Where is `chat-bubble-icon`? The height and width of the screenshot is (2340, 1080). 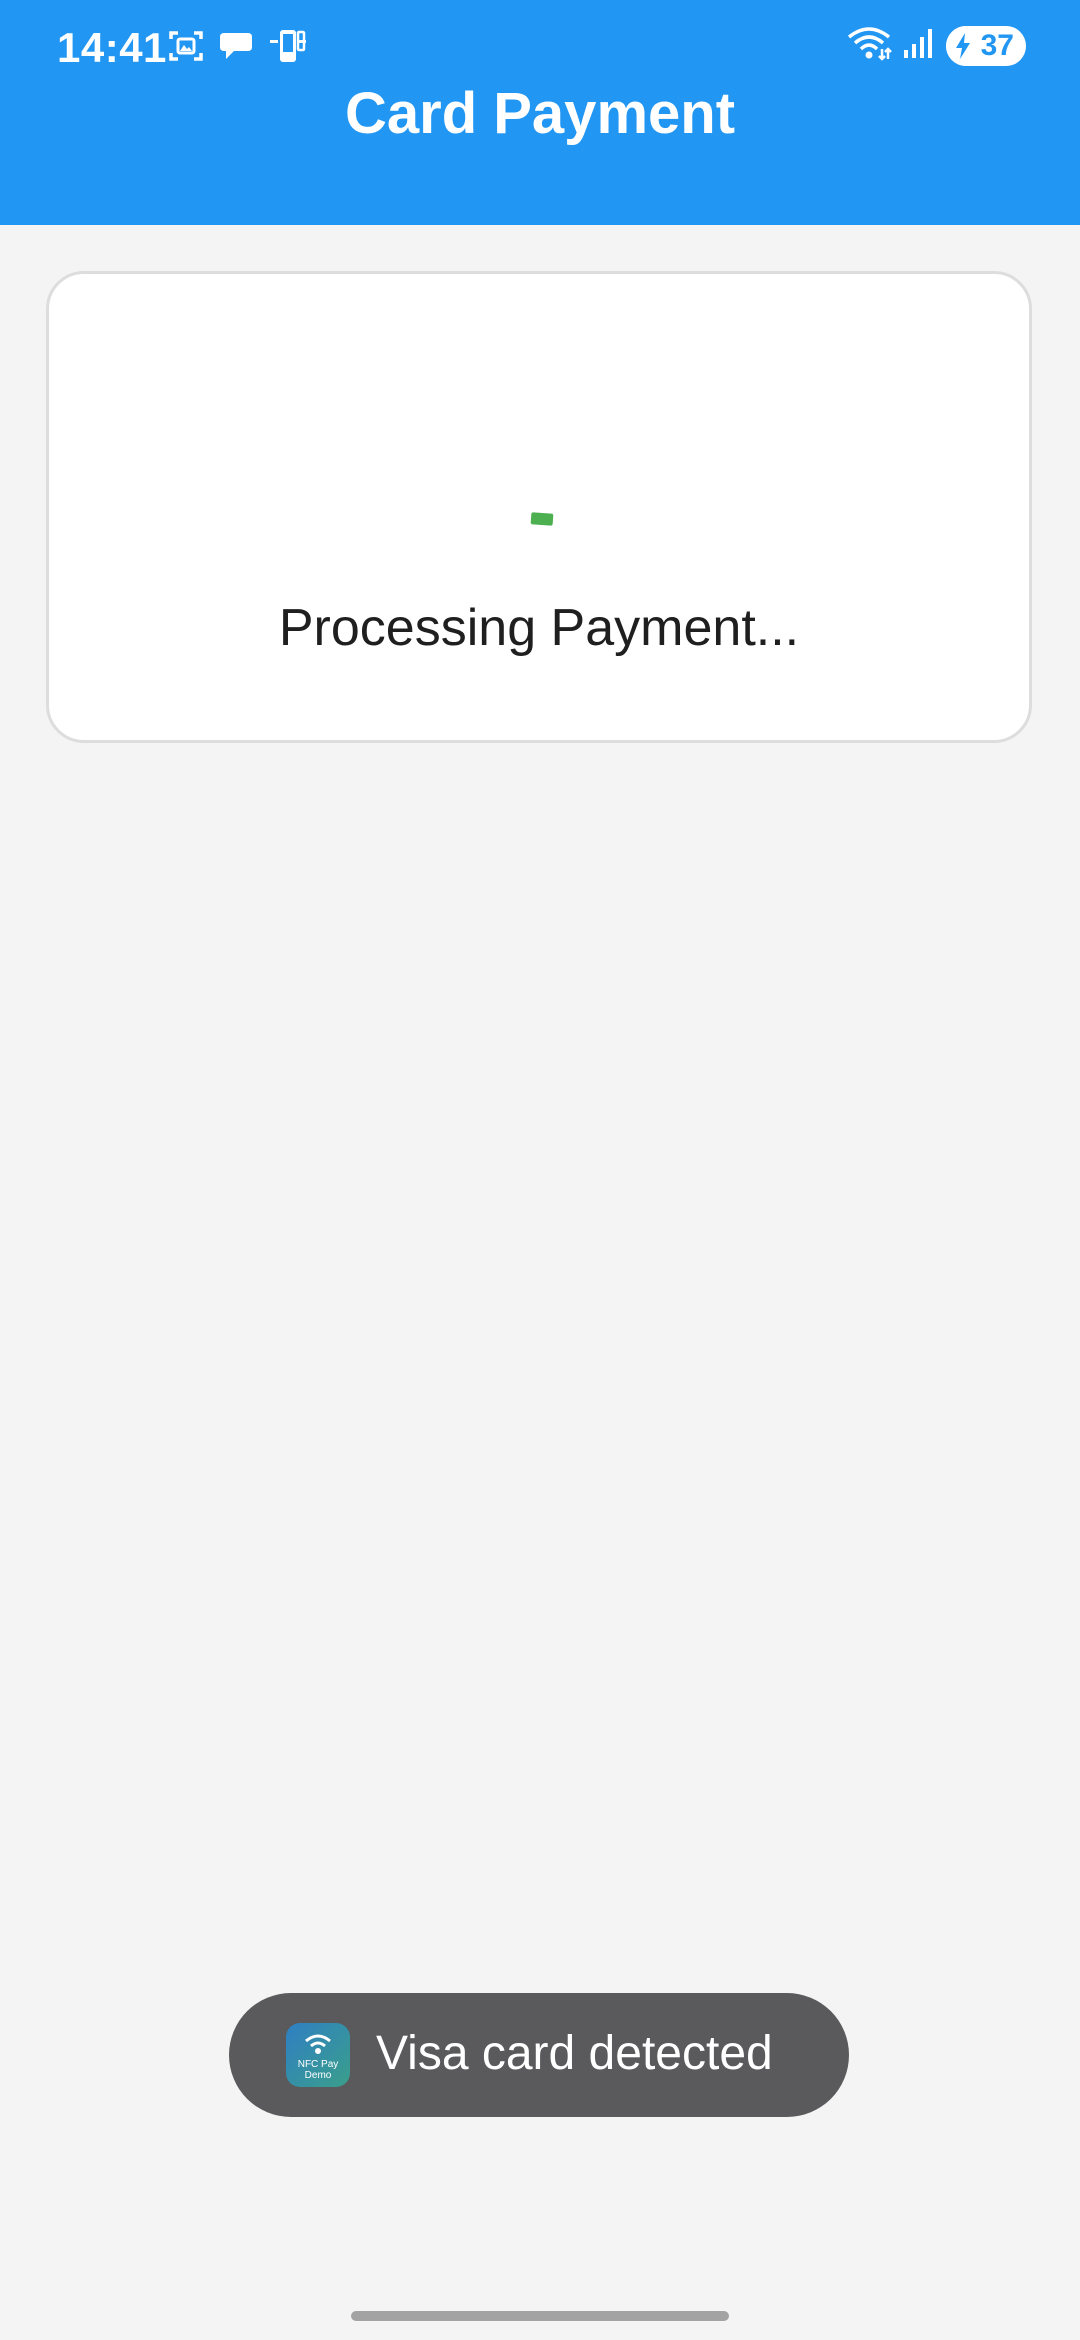 chat-bubble-icon is located at coordinates (236, 48).